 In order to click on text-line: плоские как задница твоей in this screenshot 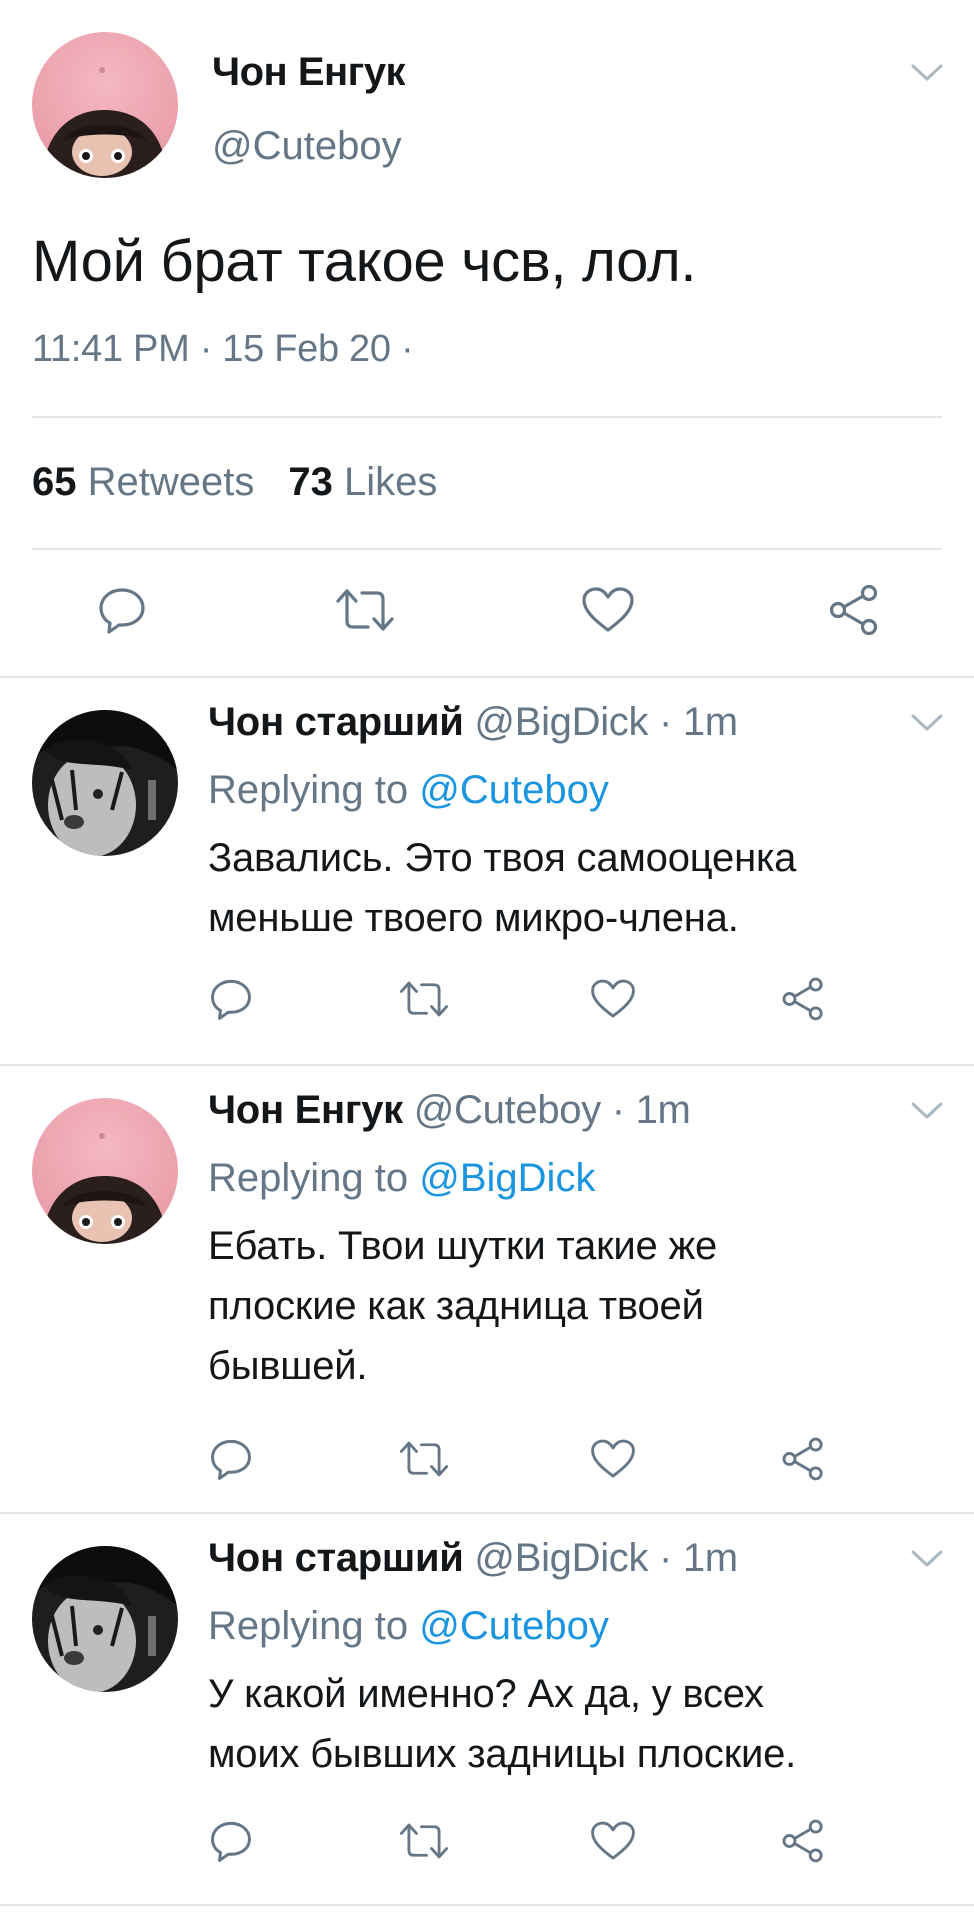, I will do `click(456, 1306)`.